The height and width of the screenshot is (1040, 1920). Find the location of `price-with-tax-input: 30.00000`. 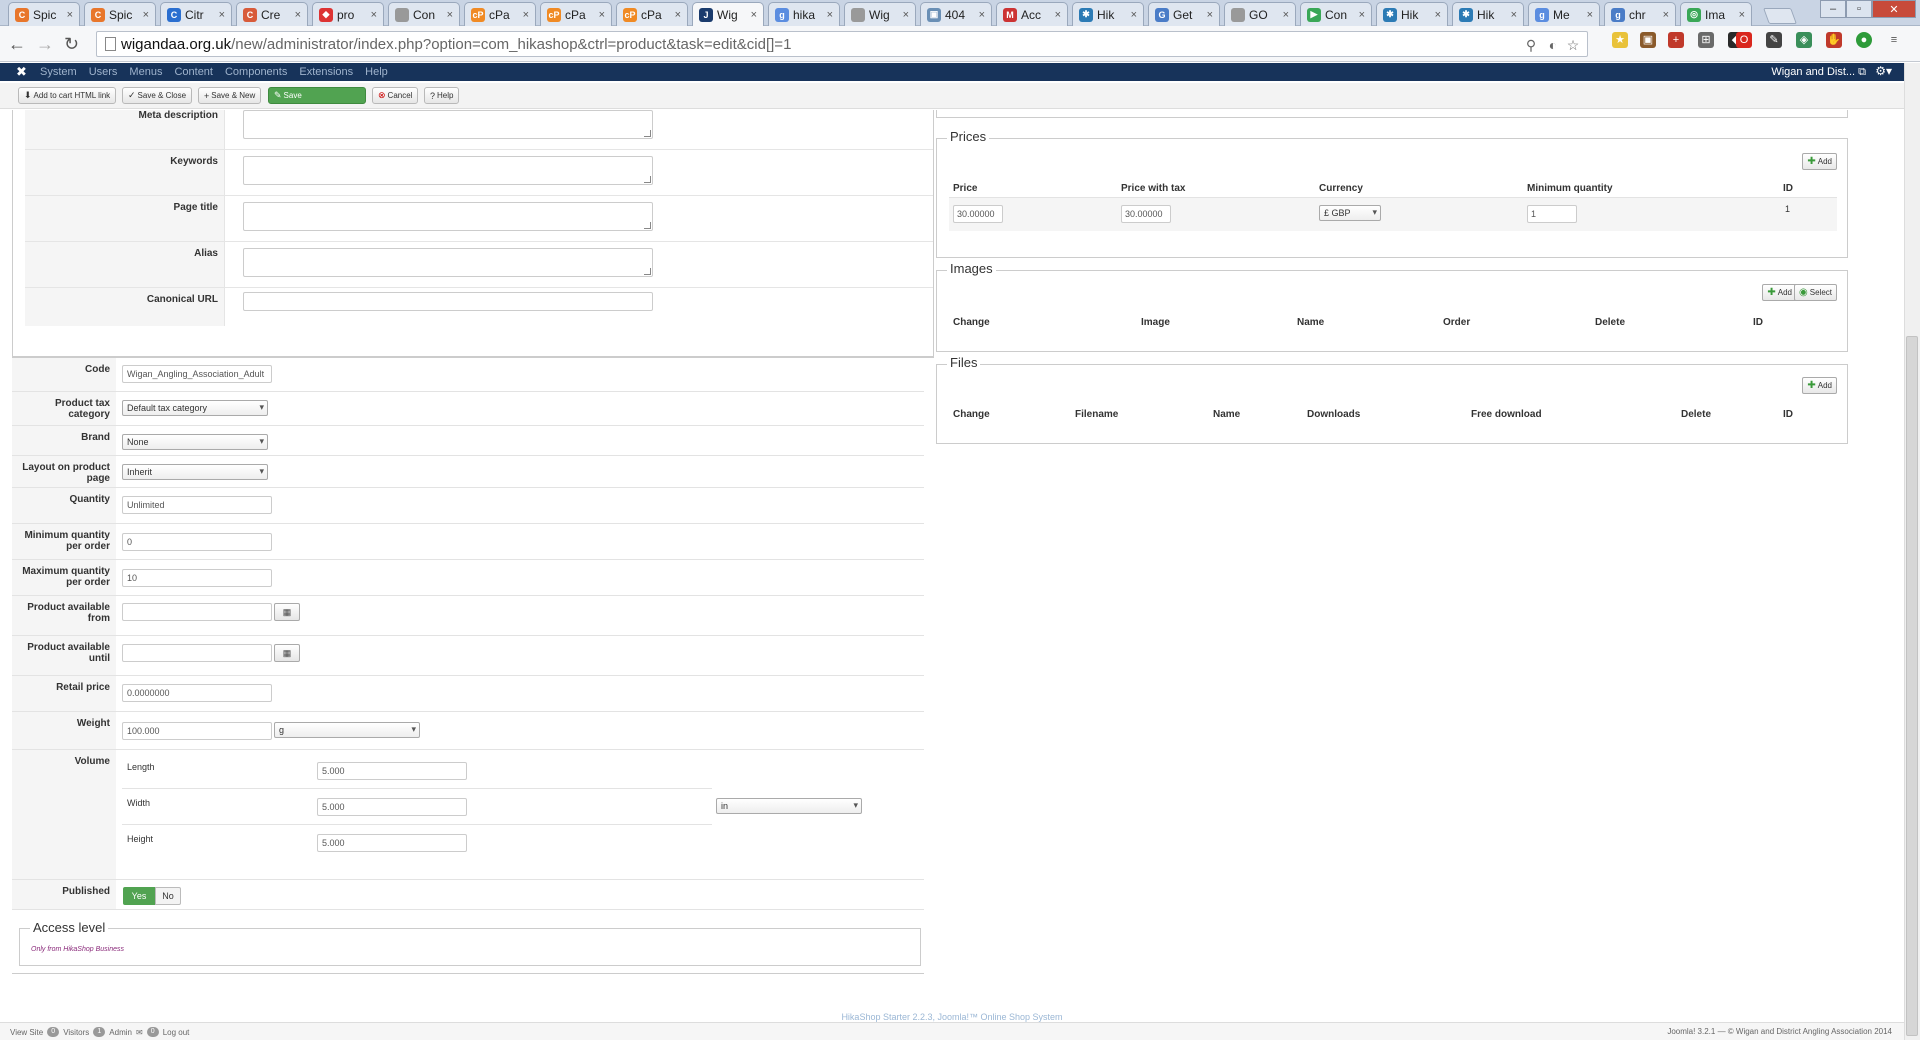

price-with-tax-input: 30.00000 is located at coordinates (1146, 214).